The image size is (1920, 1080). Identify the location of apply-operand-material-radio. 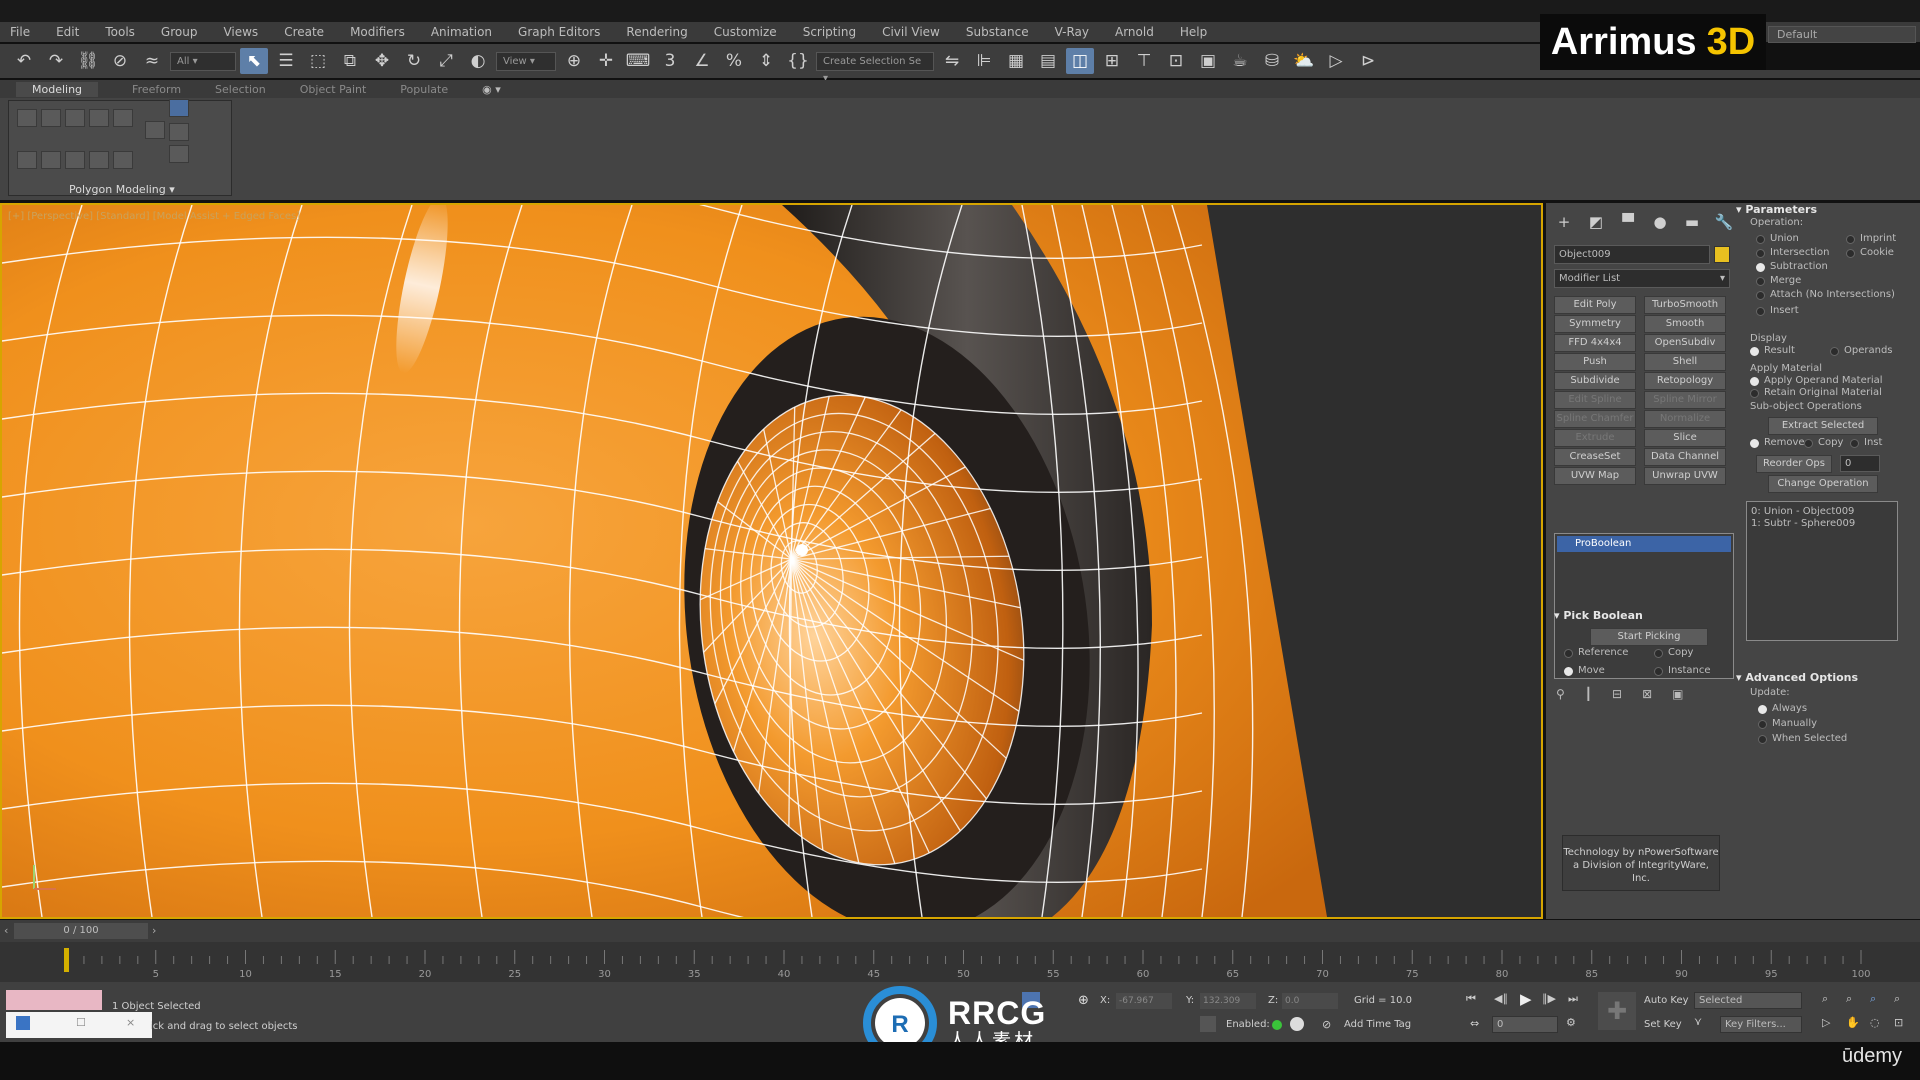
(1754, 381).